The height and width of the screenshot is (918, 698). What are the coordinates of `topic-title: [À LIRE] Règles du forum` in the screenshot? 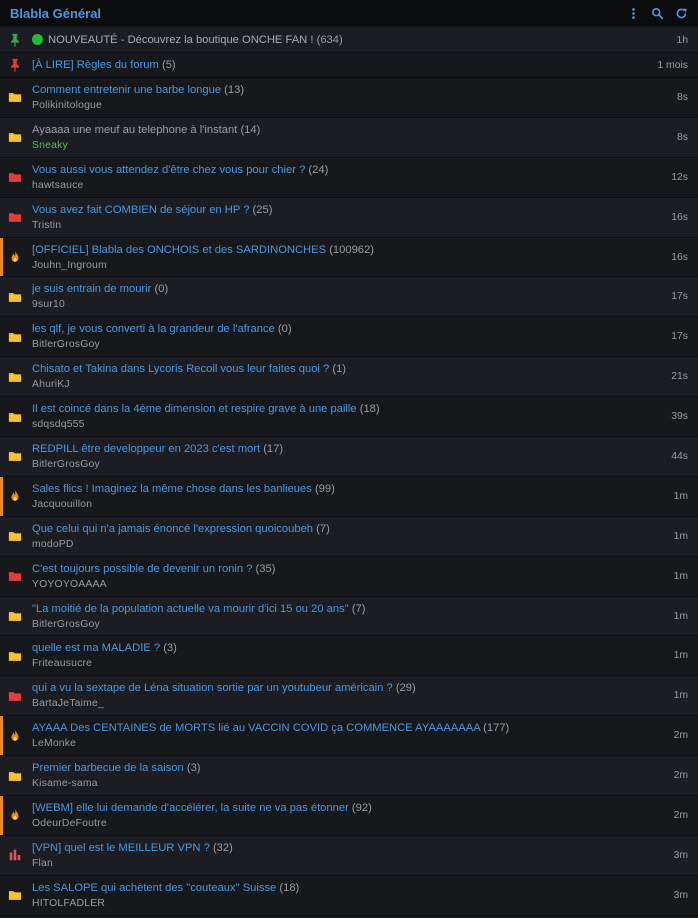 It's located at (95, 65).